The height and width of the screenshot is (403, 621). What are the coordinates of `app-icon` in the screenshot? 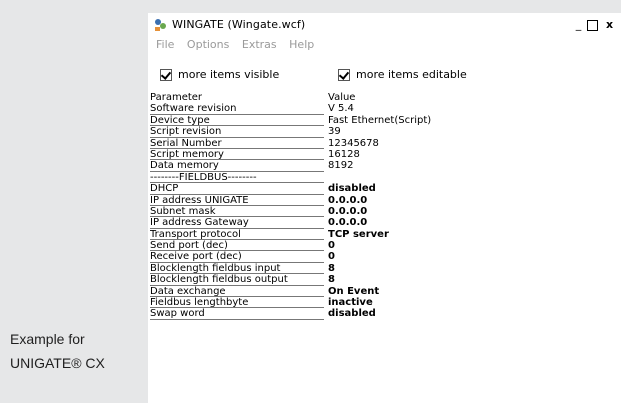 It's located at (160, 25).